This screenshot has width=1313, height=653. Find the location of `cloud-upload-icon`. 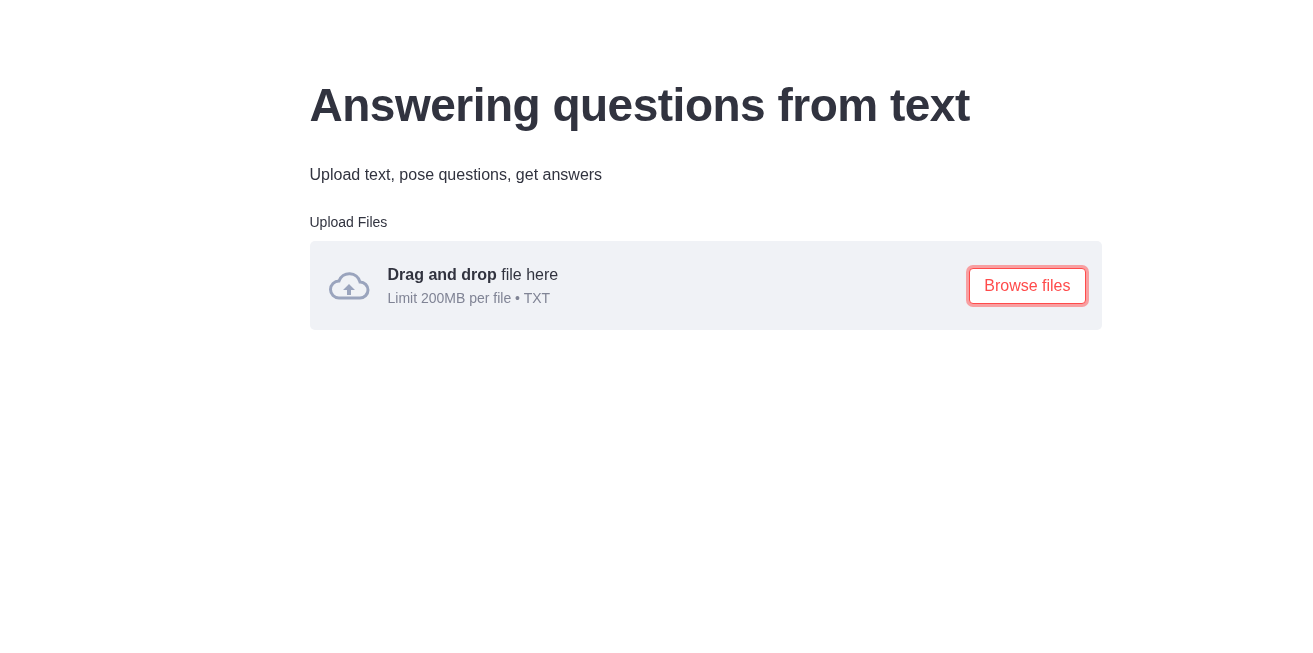

cloud-upload-icon is located at coordinates (348, 285).